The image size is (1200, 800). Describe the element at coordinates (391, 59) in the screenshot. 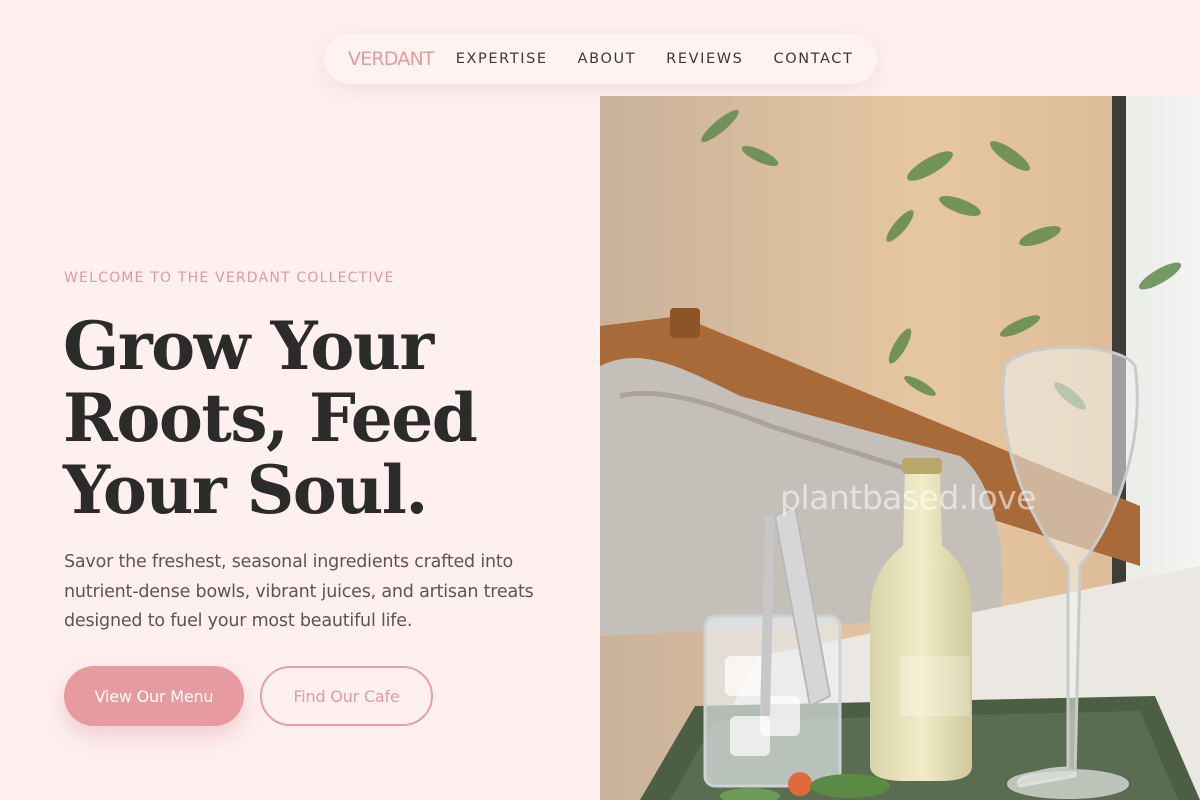

I see `brand-logo: VERDANT` at that location.